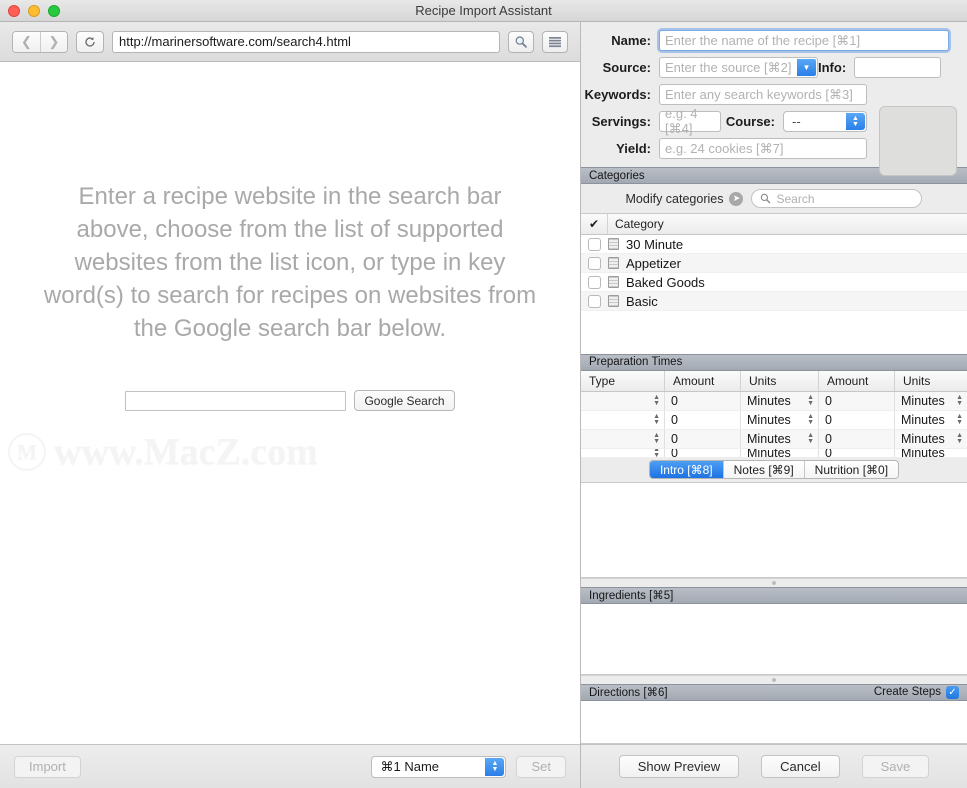 This screenshot has height=788, width=967. I want to click on name-row: Name: Enter the name of the recipe [⌘1], so click(774, 40).